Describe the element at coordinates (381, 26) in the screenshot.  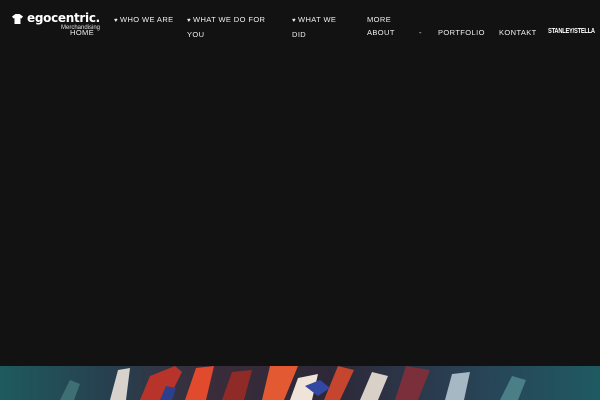
I see `nav-more-label: MORE ABOUT` at that location.